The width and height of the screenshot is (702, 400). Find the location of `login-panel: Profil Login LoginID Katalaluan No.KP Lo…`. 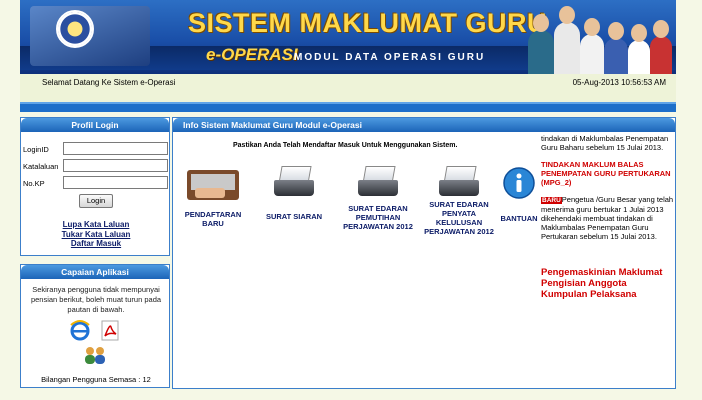

login-panel: Profil Login LoginID Katalaluan No.KP Lo… is located at coordinates (95, 186).